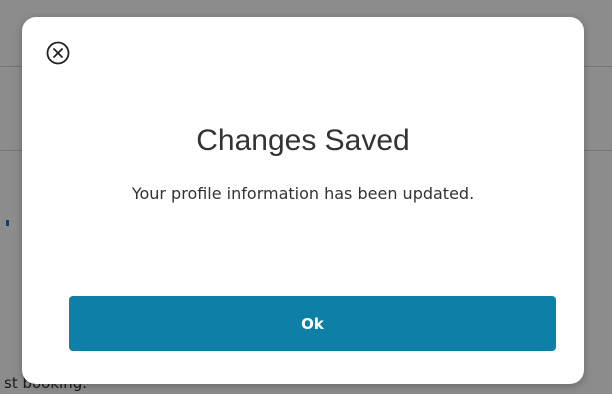 This screenshot has height=394, width=612. I want to click on dialog-title: Changes Saved, so click(303, 140).